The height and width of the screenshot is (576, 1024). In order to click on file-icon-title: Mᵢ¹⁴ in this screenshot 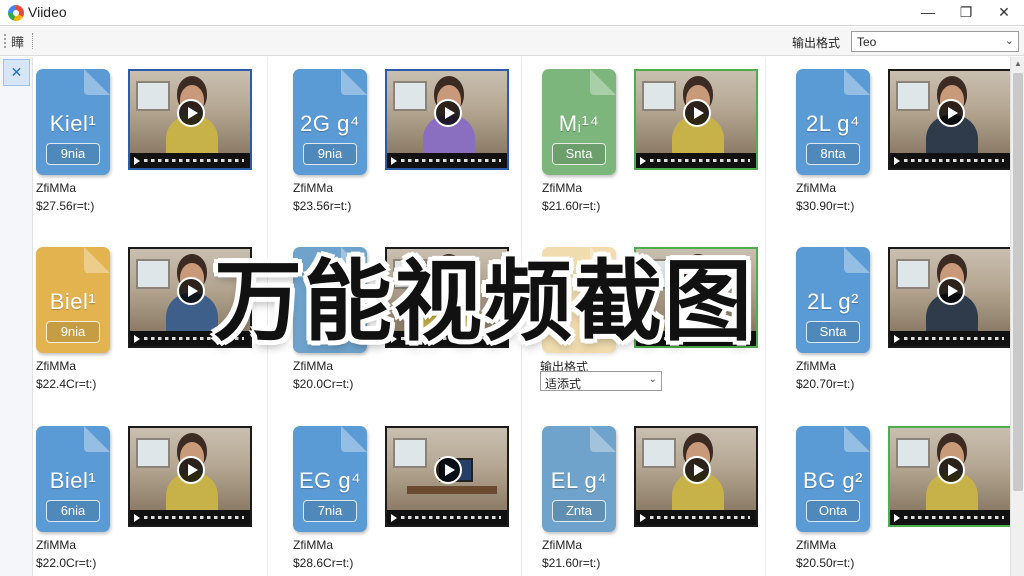, I will do `click(579, 123)`.